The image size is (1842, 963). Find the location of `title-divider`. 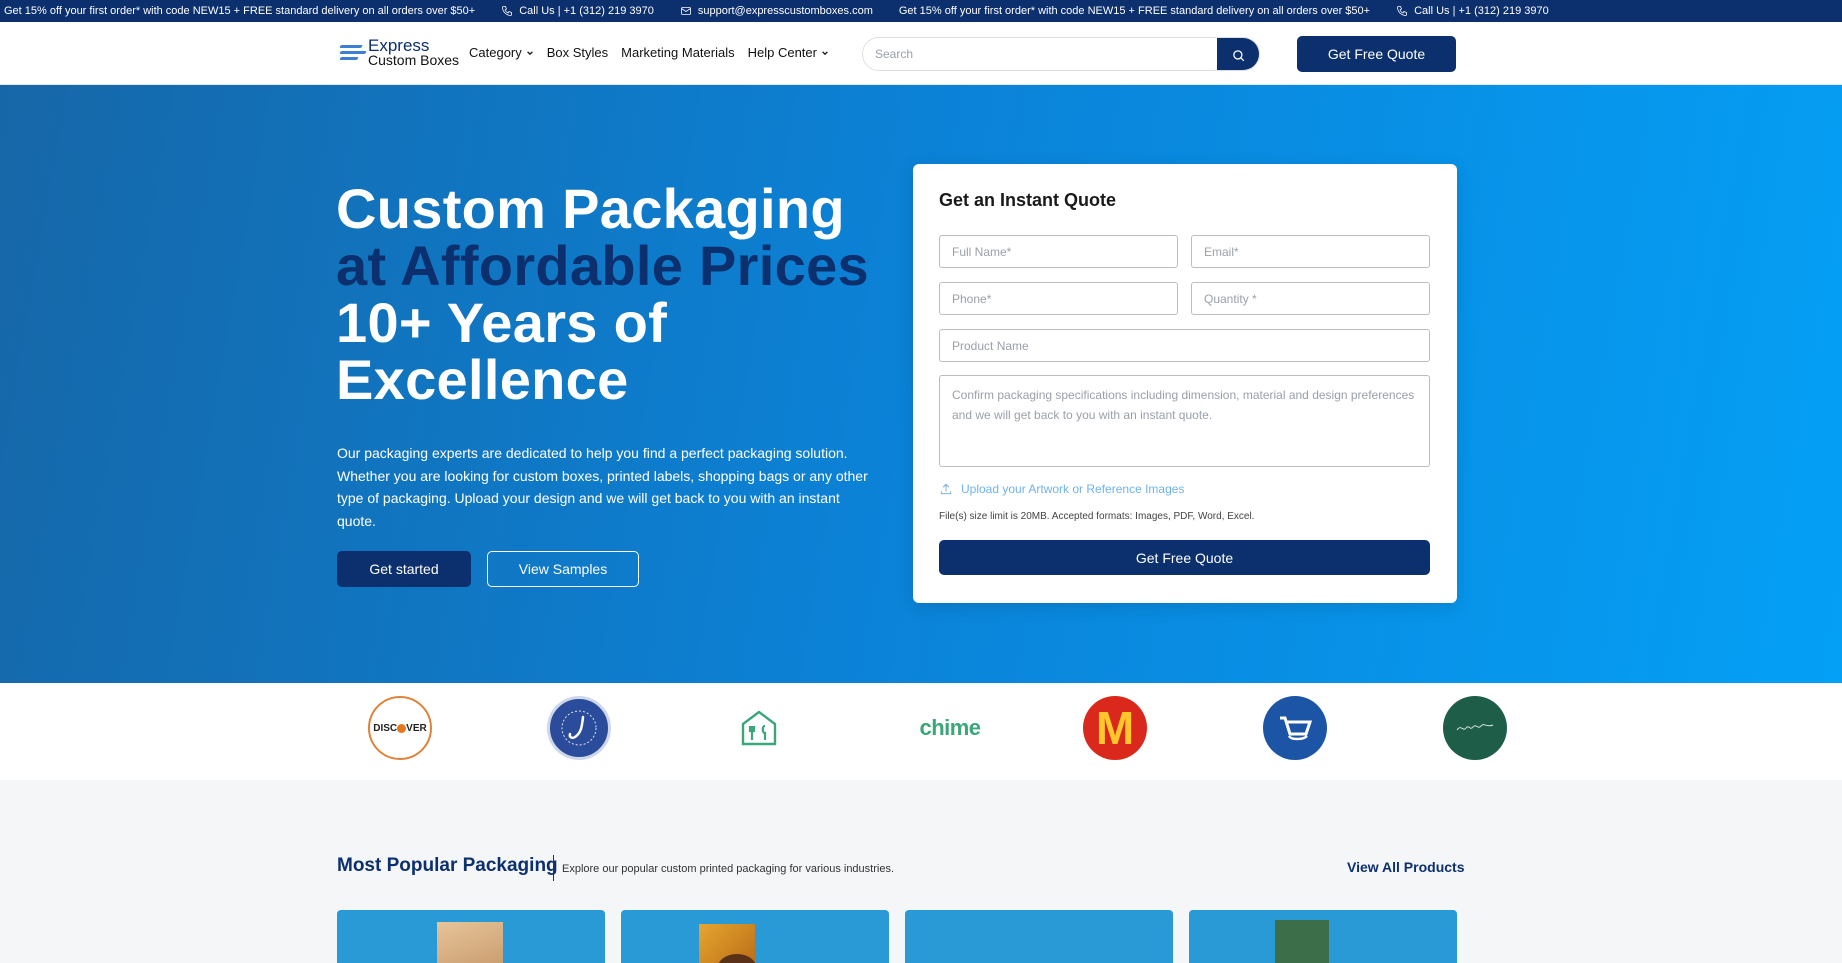

title-divider is located at coordinates (553, 868).